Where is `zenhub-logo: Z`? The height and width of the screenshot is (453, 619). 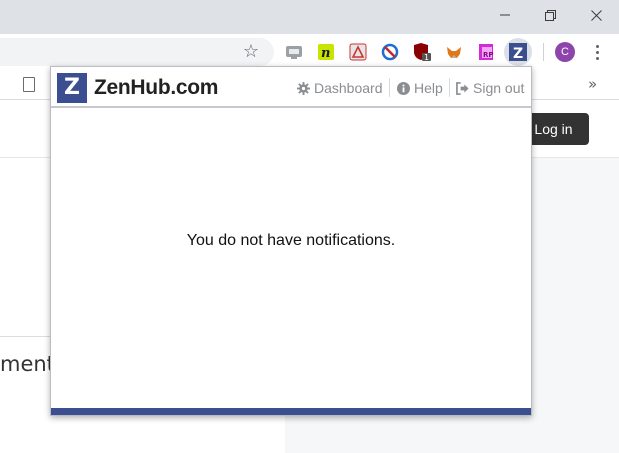 zenhub-logo: Z is located at coordinates (72, 88).